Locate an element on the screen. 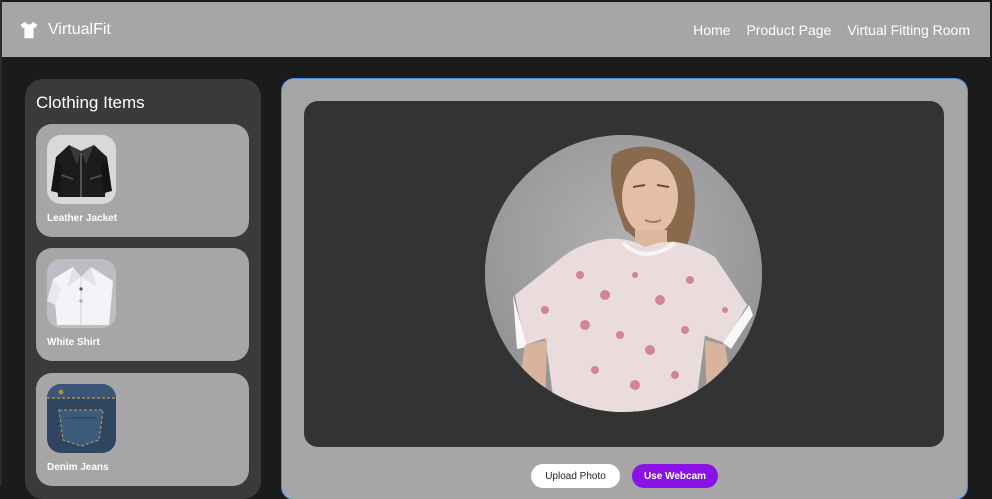 This screenshot has height=499, width=992. nav-virtual-fitting-room-link: Virtual Fitting Room is located at coordinates (908, 30).